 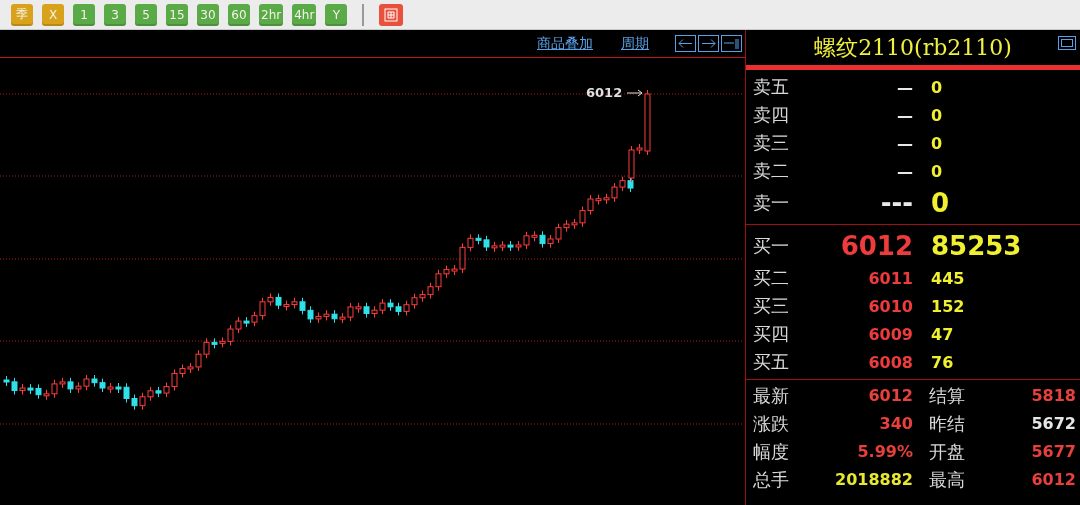 What do you see at coordinates (771, 171) in the screenshot?
I see `ask-label: 卖二` at bounding box center [771, 171].